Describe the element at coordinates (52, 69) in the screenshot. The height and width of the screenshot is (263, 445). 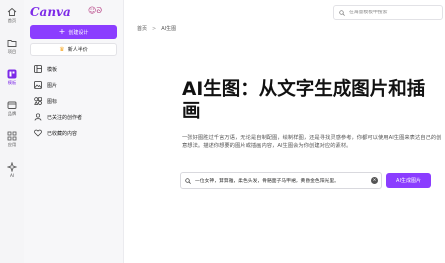
I see `sidebar-item-label: 模板` at that location.